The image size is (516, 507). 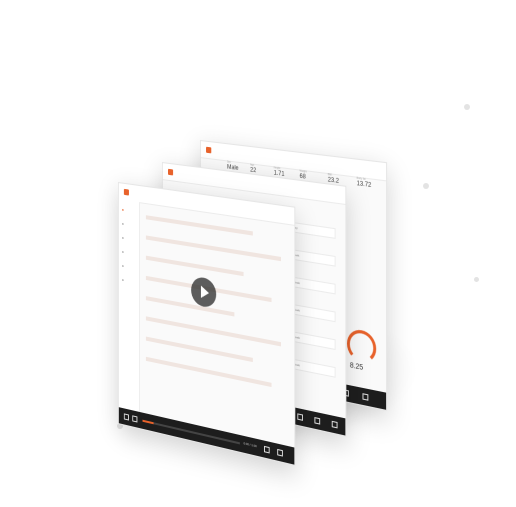 I want to click on stat-label: Age, so click(x=252, y=165).